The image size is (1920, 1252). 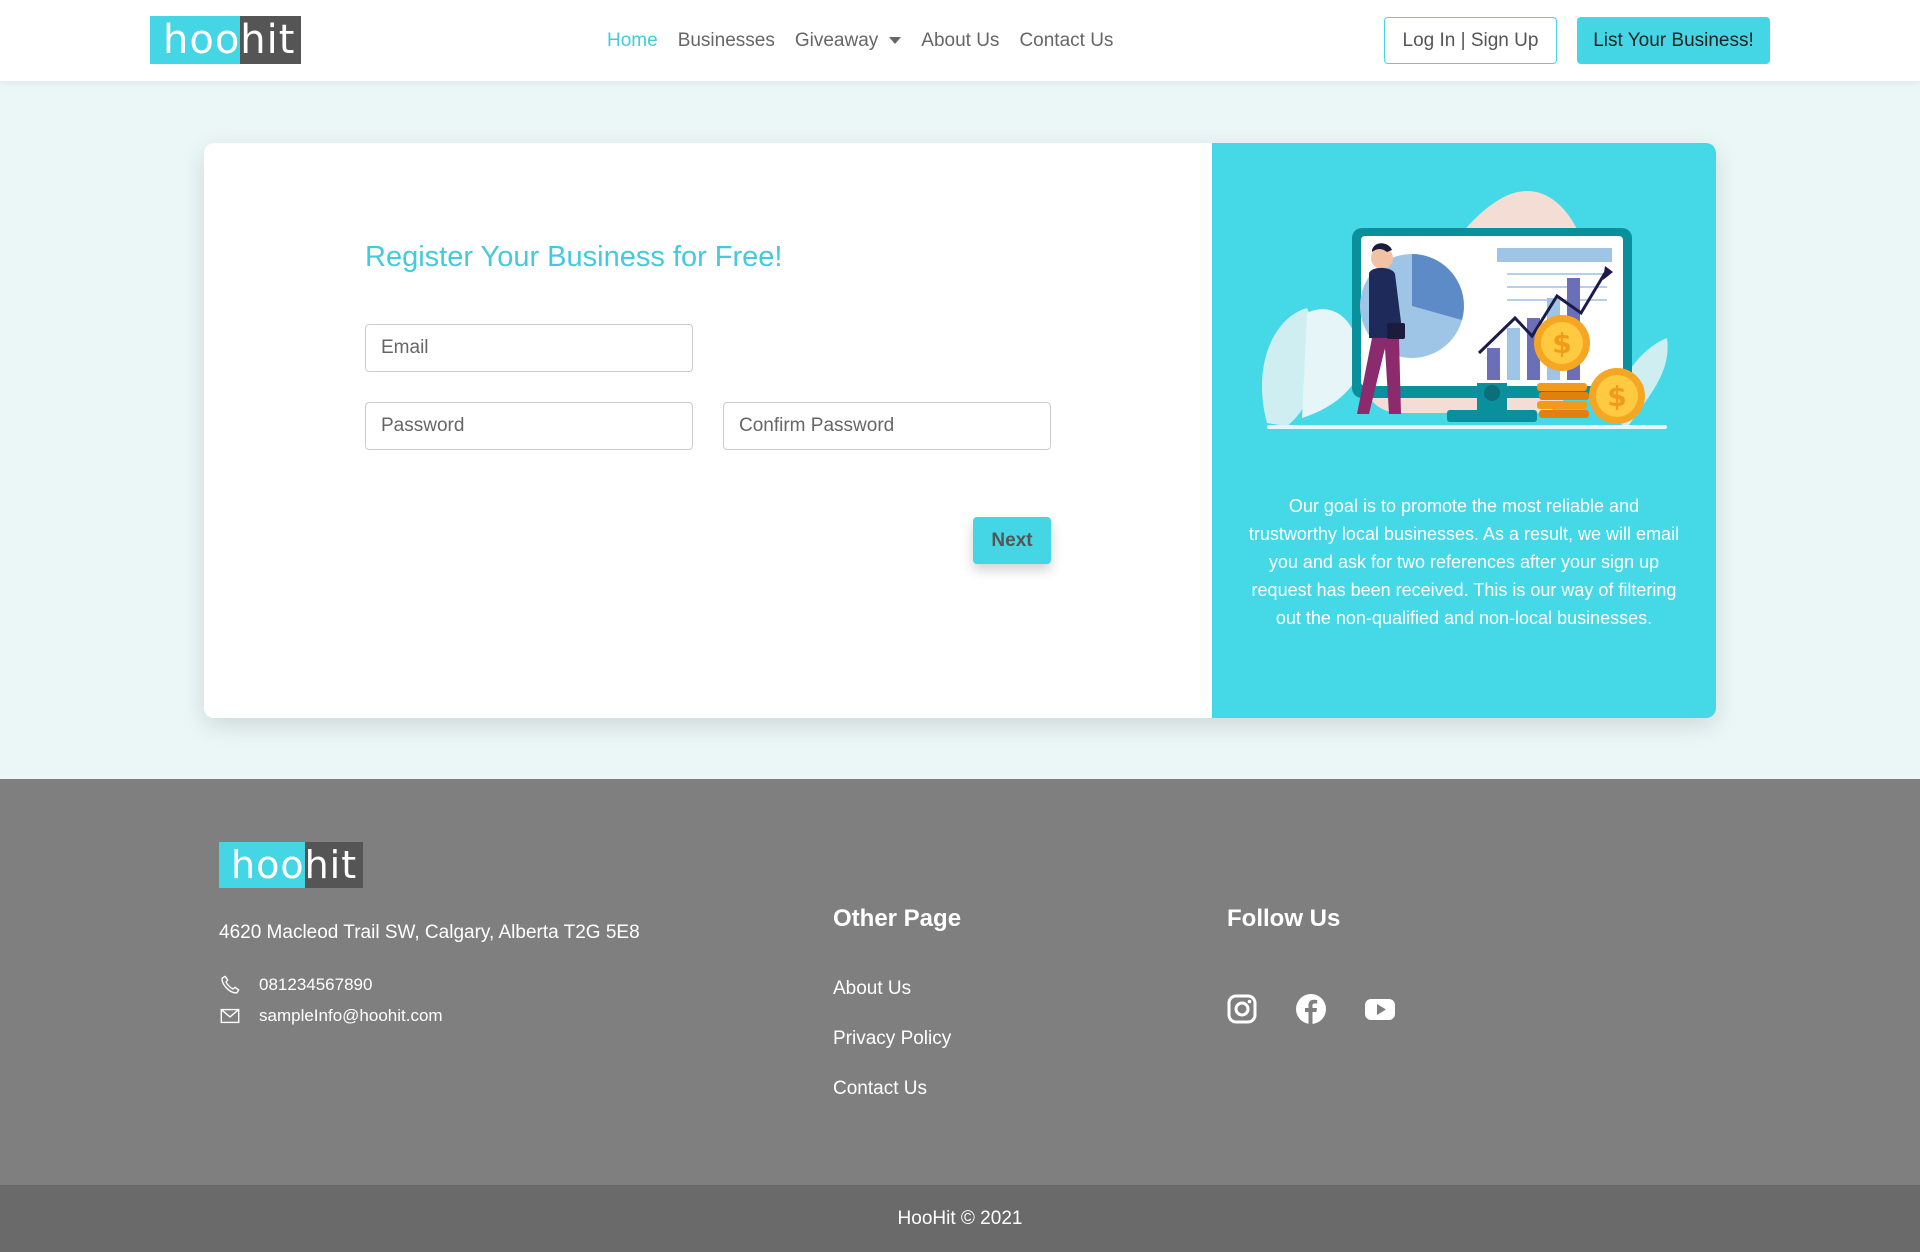 I want to click on illus-ground, so click(x=1467, y=427).